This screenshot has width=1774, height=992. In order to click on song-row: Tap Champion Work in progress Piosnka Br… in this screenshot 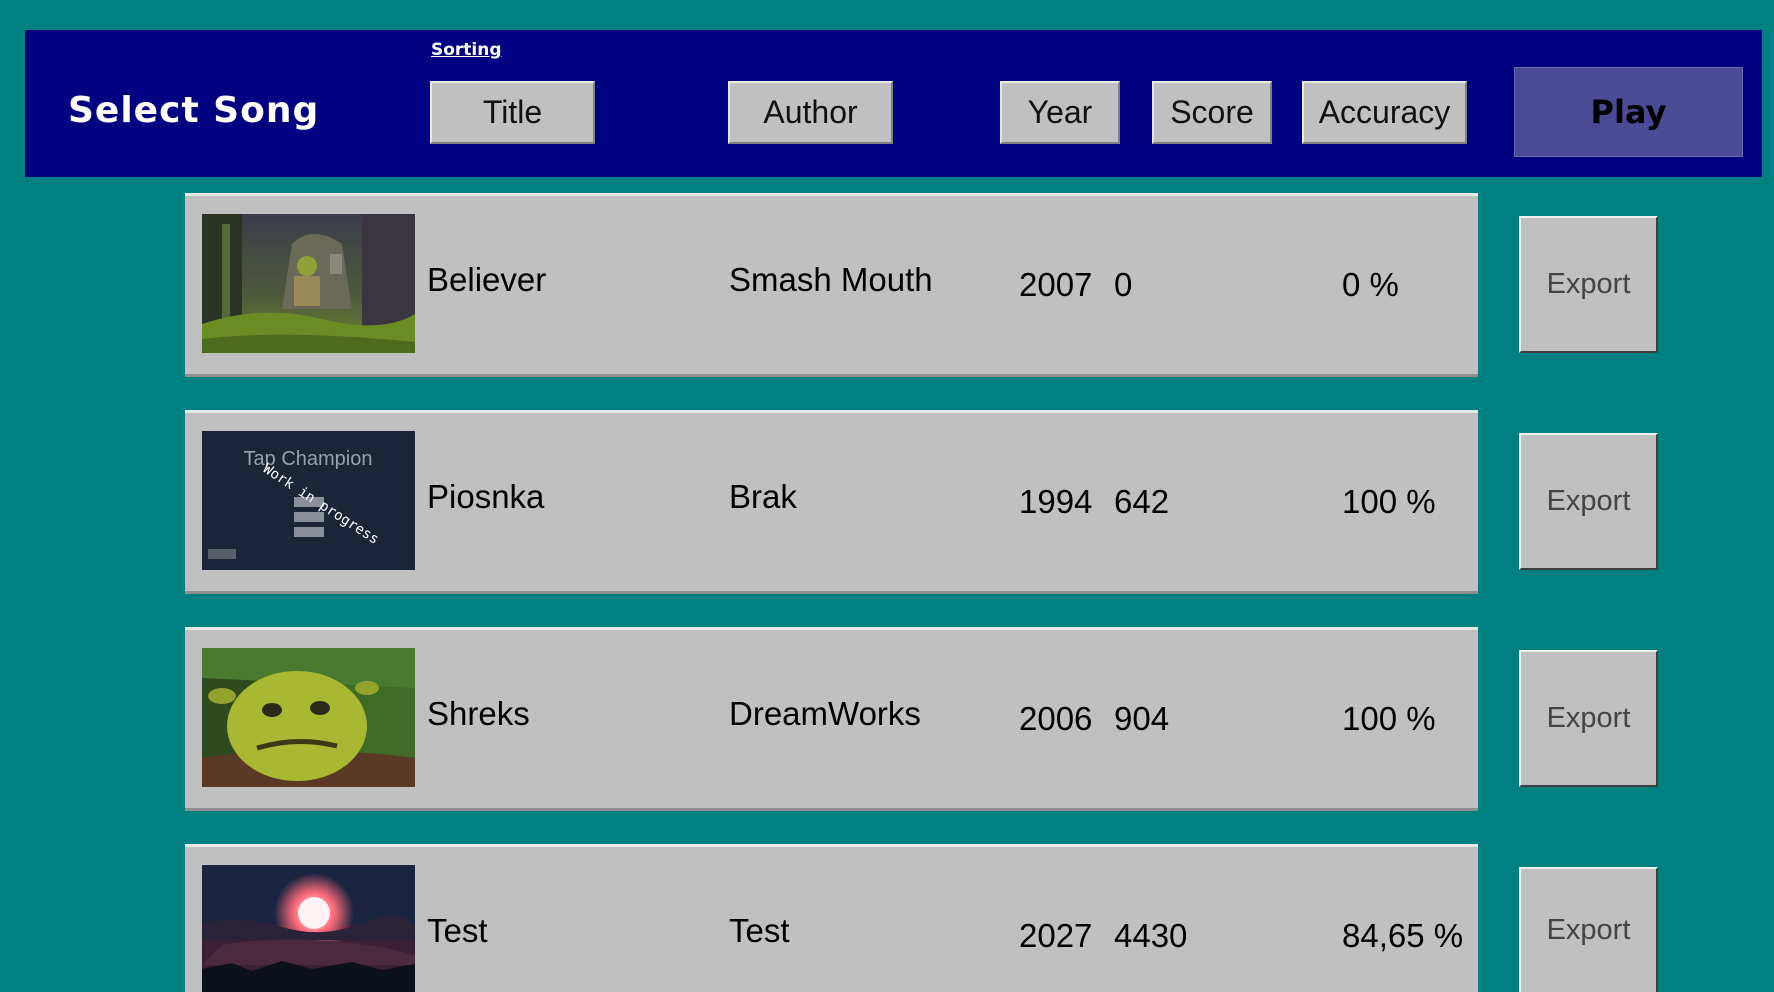, I will do `click(831, 502)`.